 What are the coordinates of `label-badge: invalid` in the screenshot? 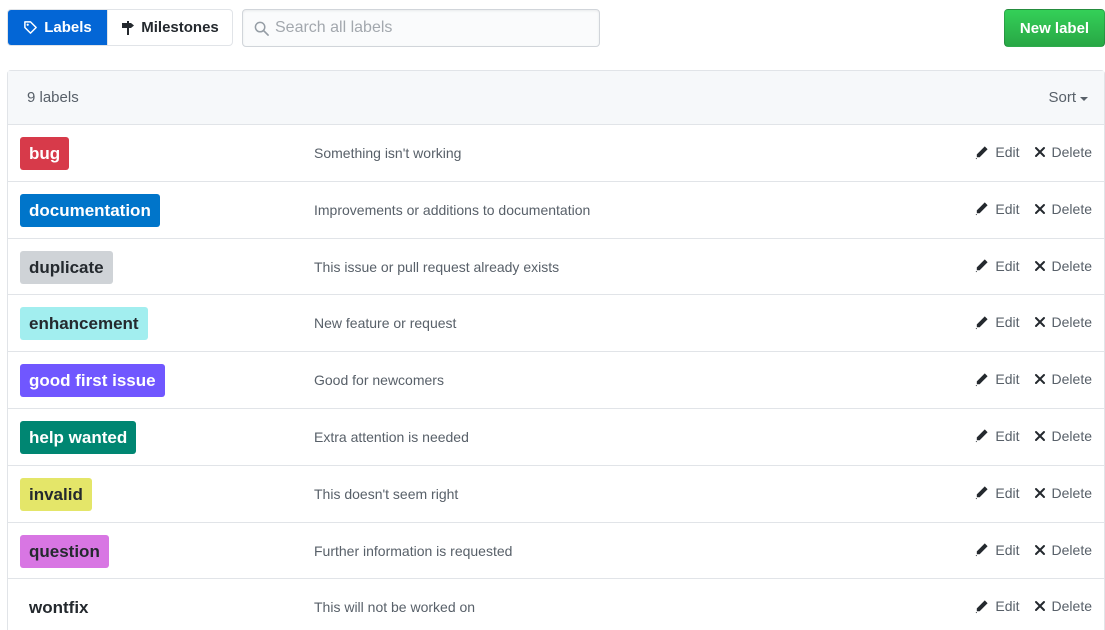 It's located at (56, 494).